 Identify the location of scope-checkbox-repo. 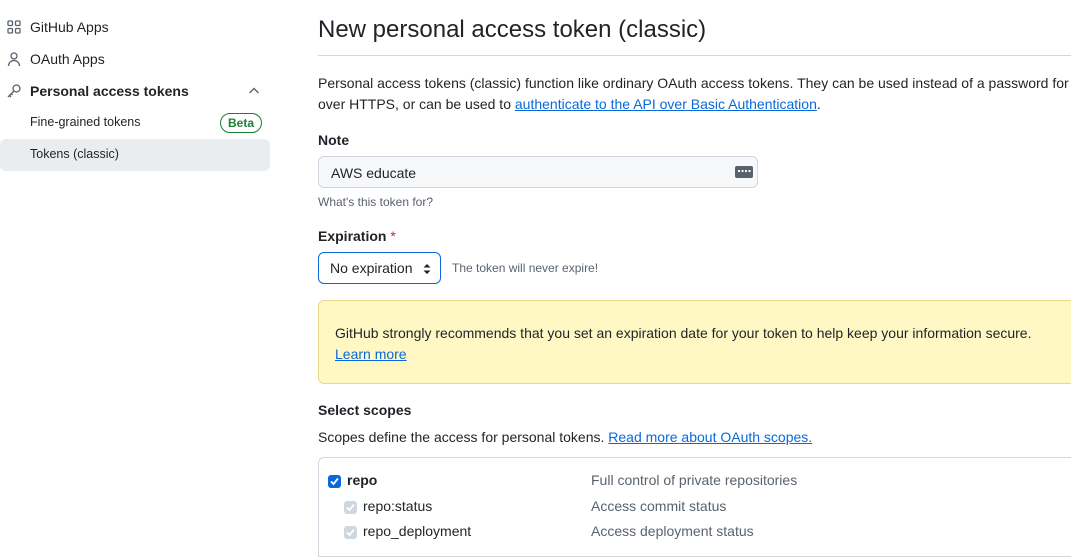
(334, 481).